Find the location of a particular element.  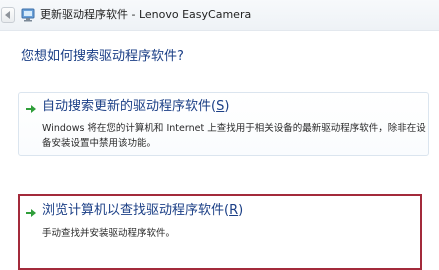

back-button is located at coordinates (8, 15).